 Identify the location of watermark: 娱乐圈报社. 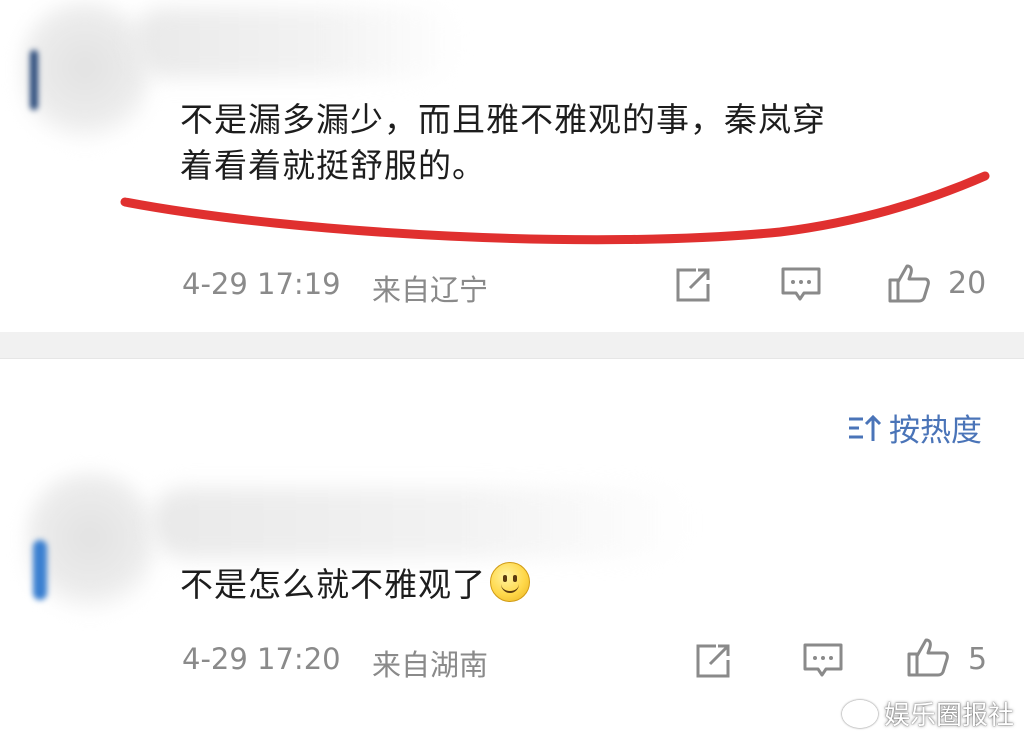
(927, 713).